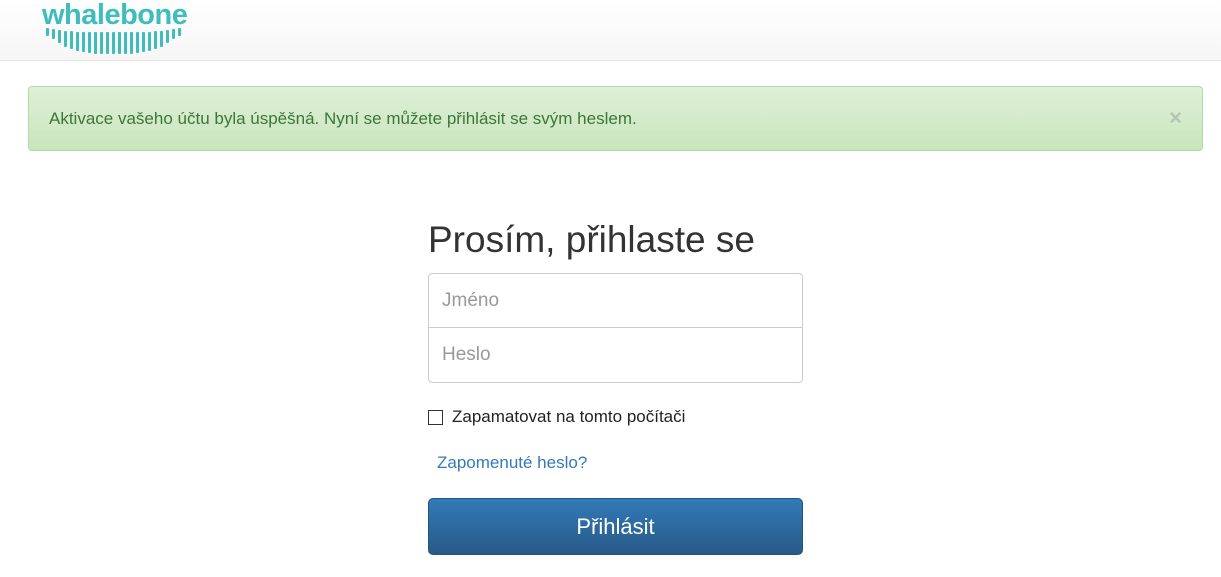 This screenshot has height=577, width=1221. Describe the element at coordinates (615, 526) in the screenshot. I see `login-button: Přihlásit` at that location.